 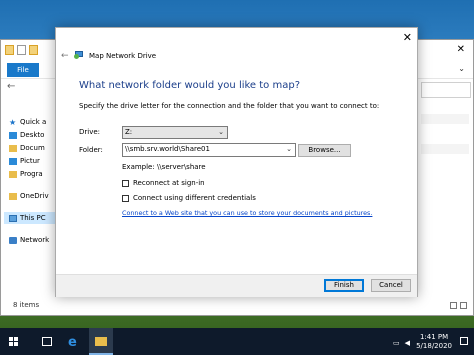 What do you see at coordinates (91, 150) in the screenshot?
I see `folder-label: Folder:` at bounding box center [91, 150].